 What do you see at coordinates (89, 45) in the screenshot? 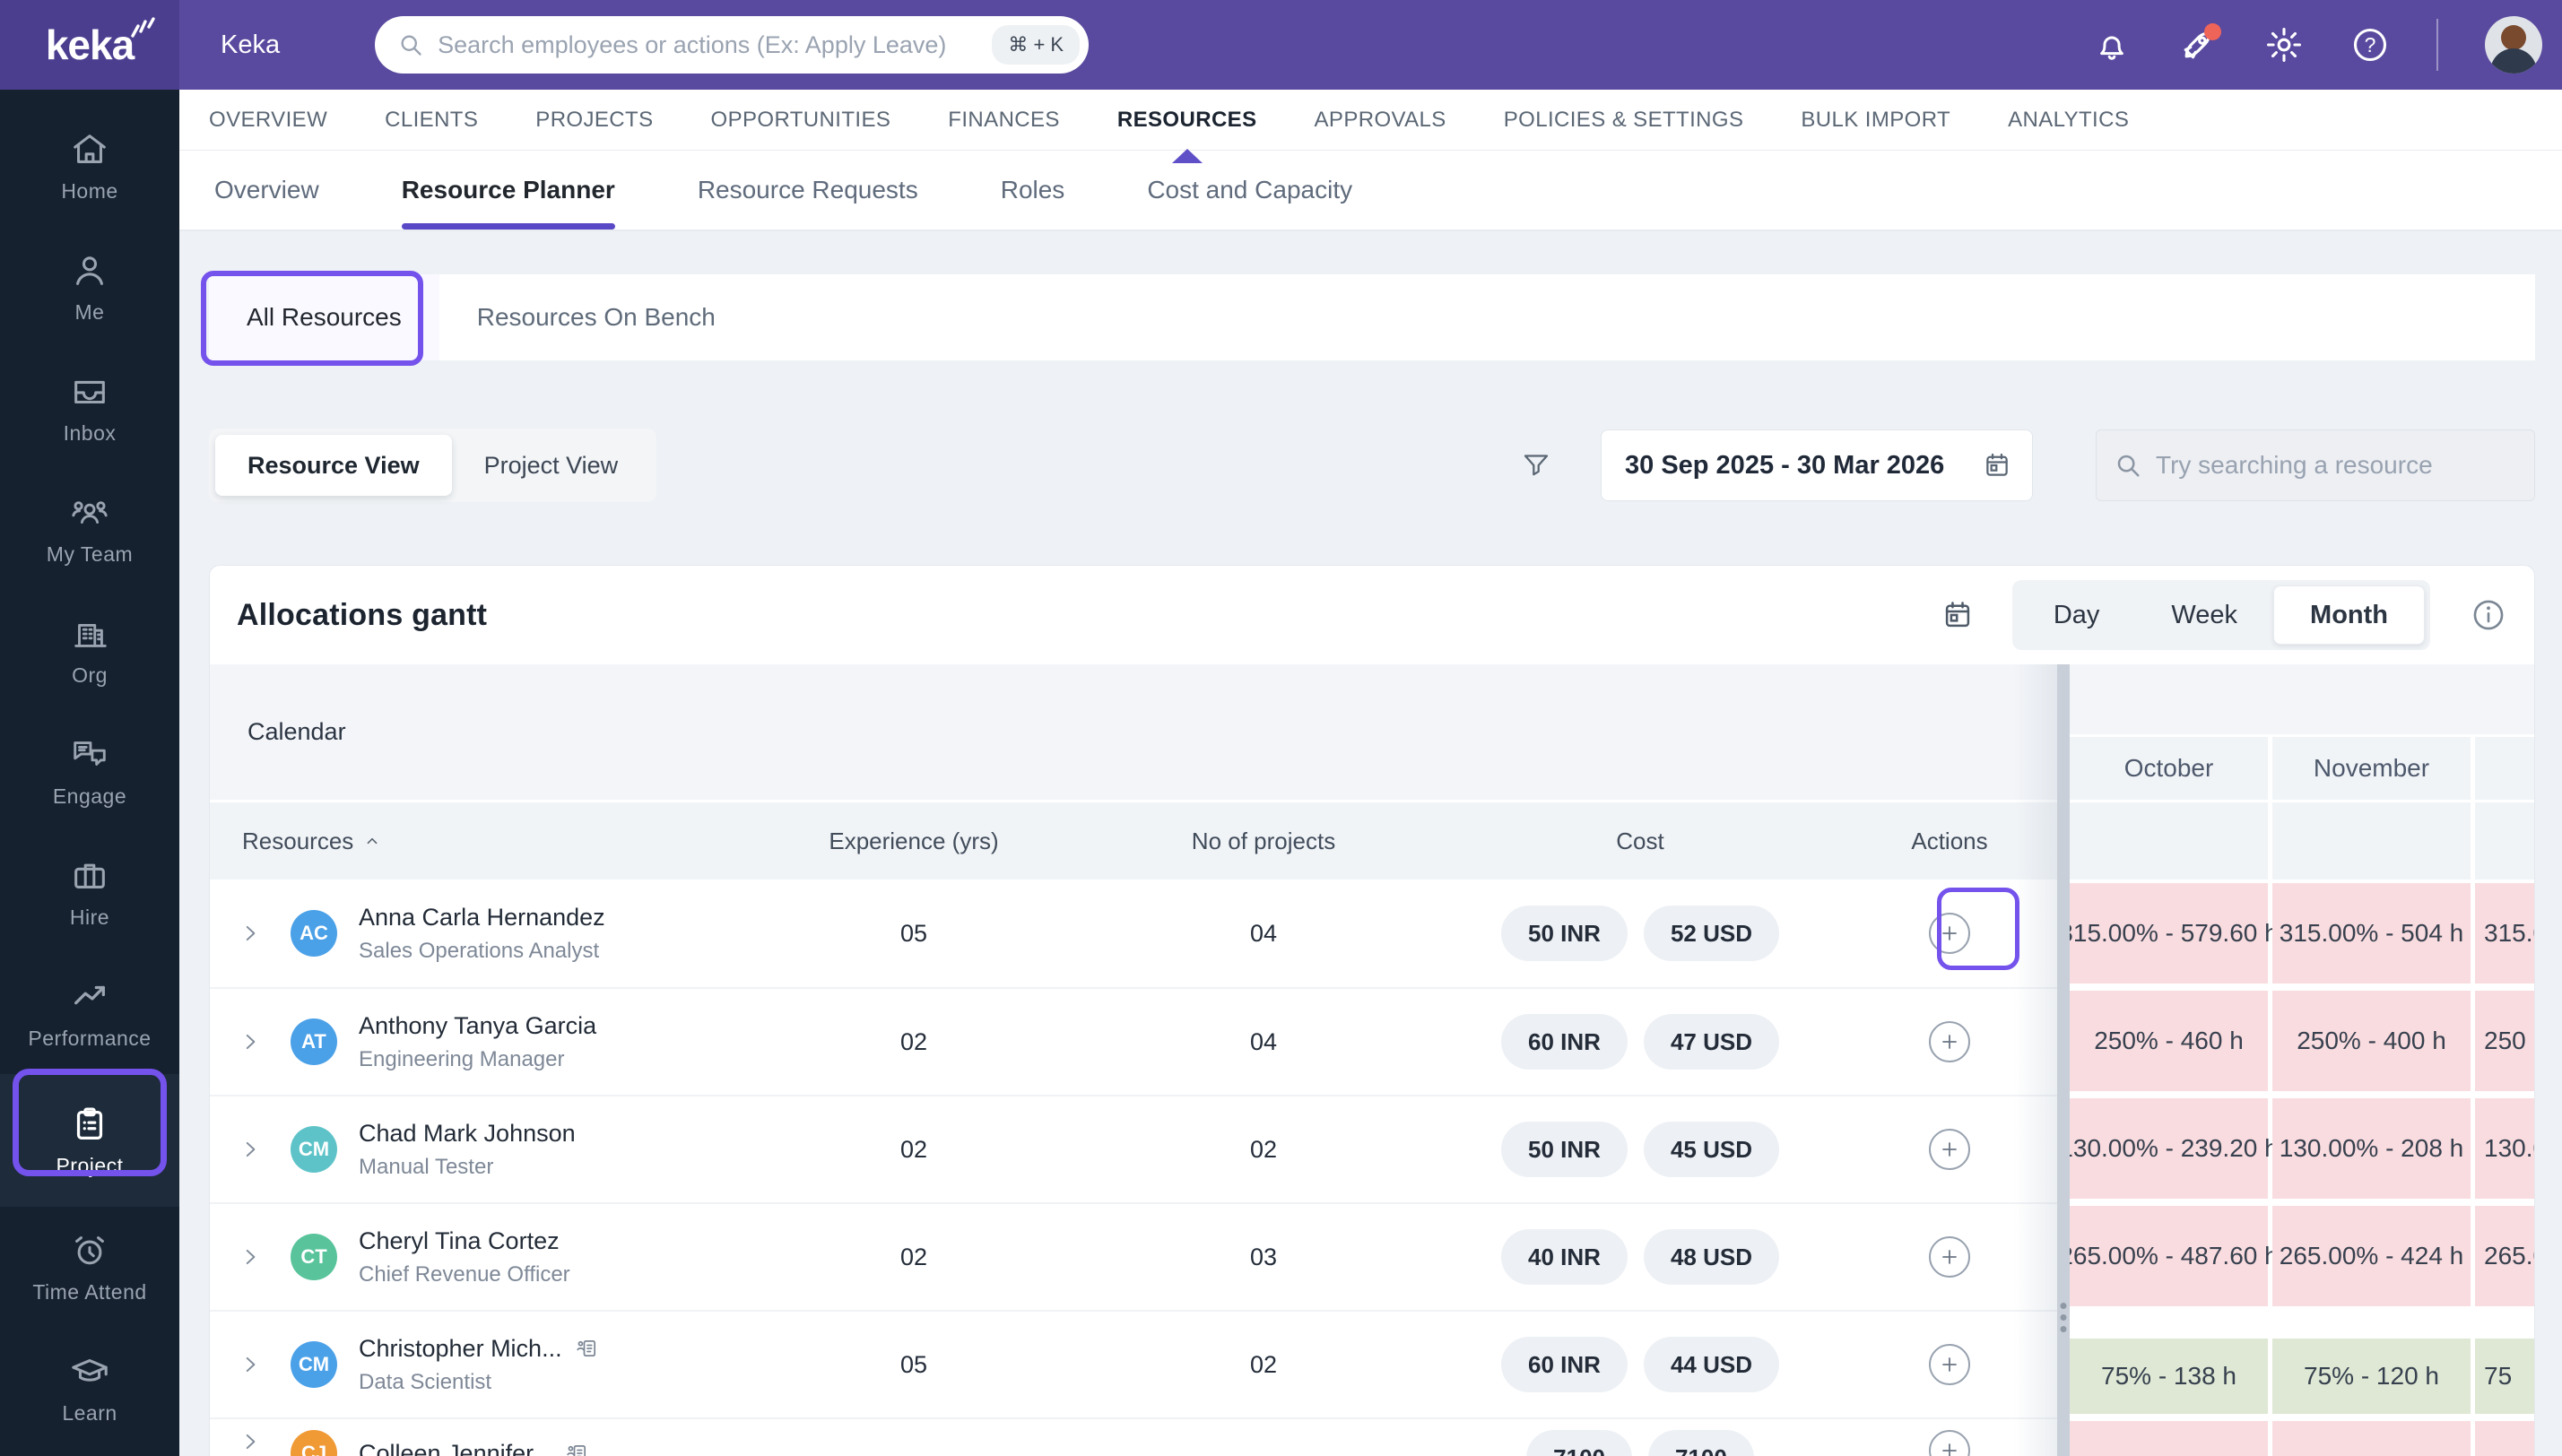
I see `keka-logo: keka` at bounding box center [89, 45].